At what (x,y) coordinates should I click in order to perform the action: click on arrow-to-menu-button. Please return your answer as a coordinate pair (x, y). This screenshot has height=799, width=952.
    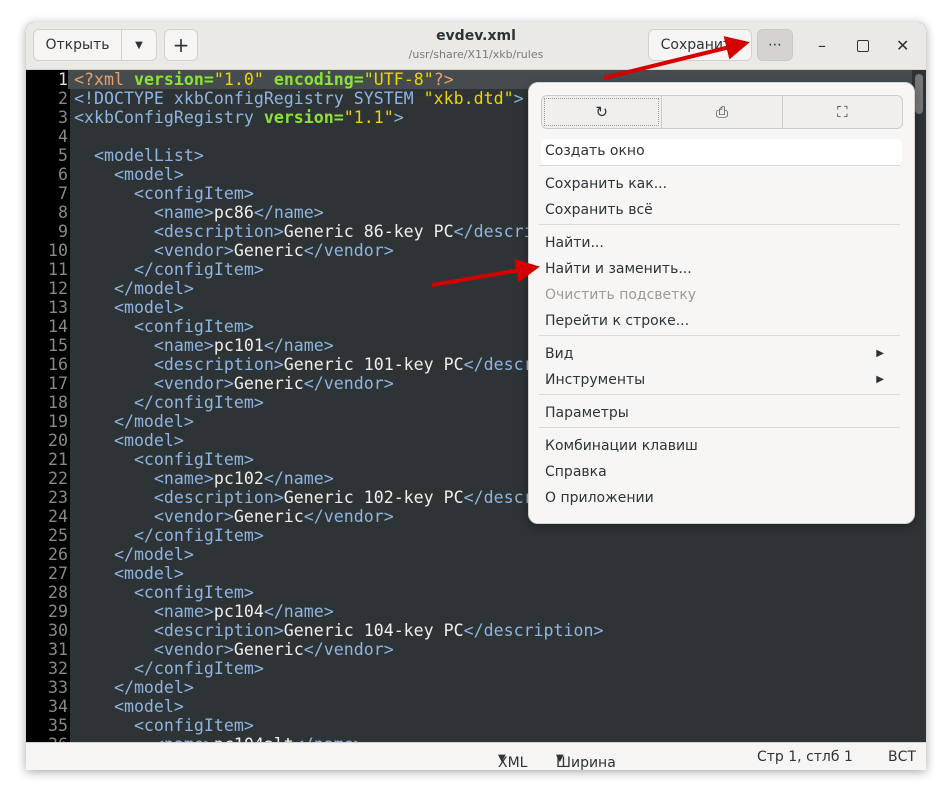
    Looking at the image, I should click on (676, 58).